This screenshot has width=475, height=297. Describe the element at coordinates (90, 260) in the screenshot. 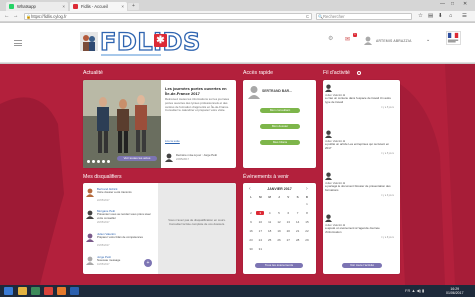

I see `disqualifier-avatar-icon` at that location.